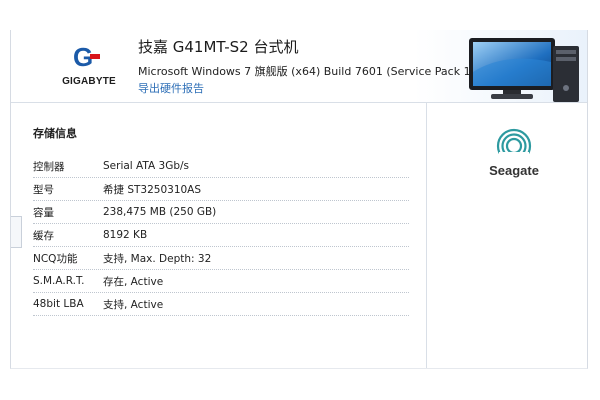 The width and height of the screenshot is (600, 400). Describe the element at coordinates (43, 189) in the screenshot. I see `row-label: 型号` at that location.